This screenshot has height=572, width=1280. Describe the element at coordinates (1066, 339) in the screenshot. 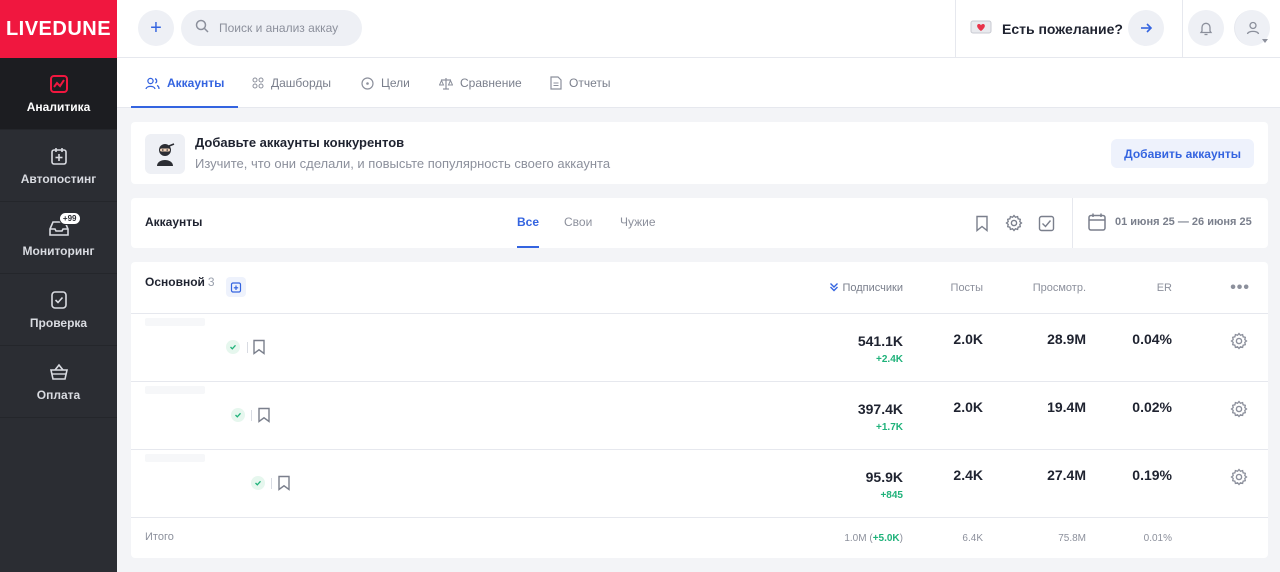

I see `views-value: 28.9M` at that location.